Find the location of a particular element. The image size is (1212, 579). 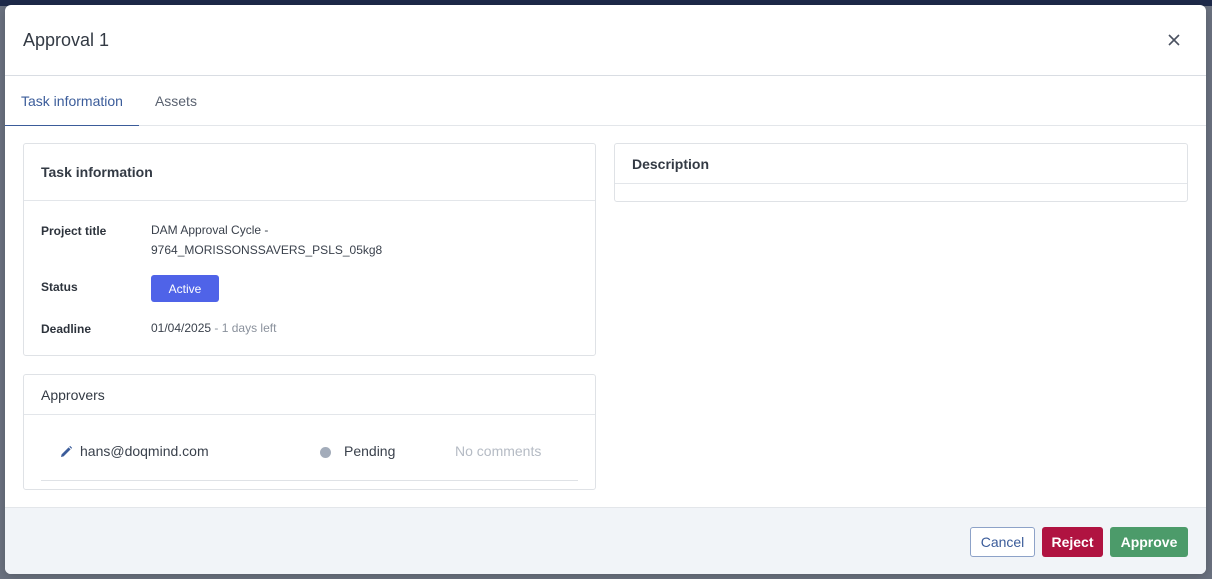

approve-button: Approve is located at coordinates (1149, 542).